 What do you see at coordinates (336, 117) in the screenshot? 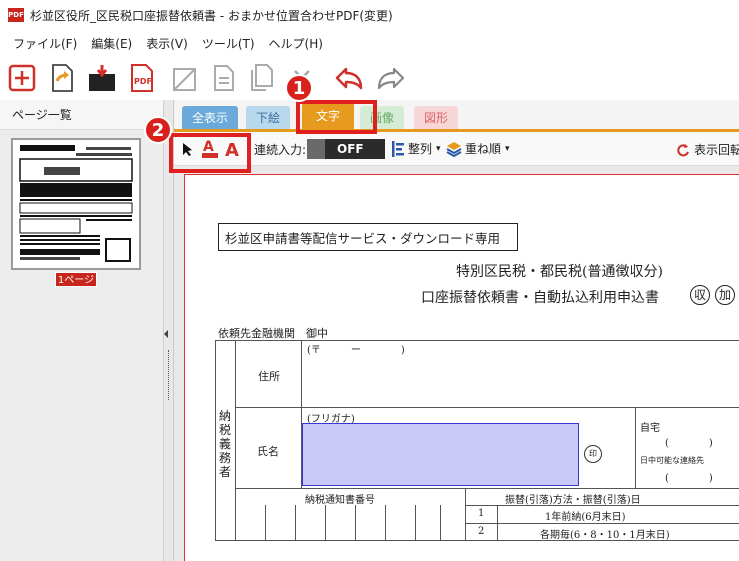
I see `text-tab-highlight` at bounding box center [336, 117].